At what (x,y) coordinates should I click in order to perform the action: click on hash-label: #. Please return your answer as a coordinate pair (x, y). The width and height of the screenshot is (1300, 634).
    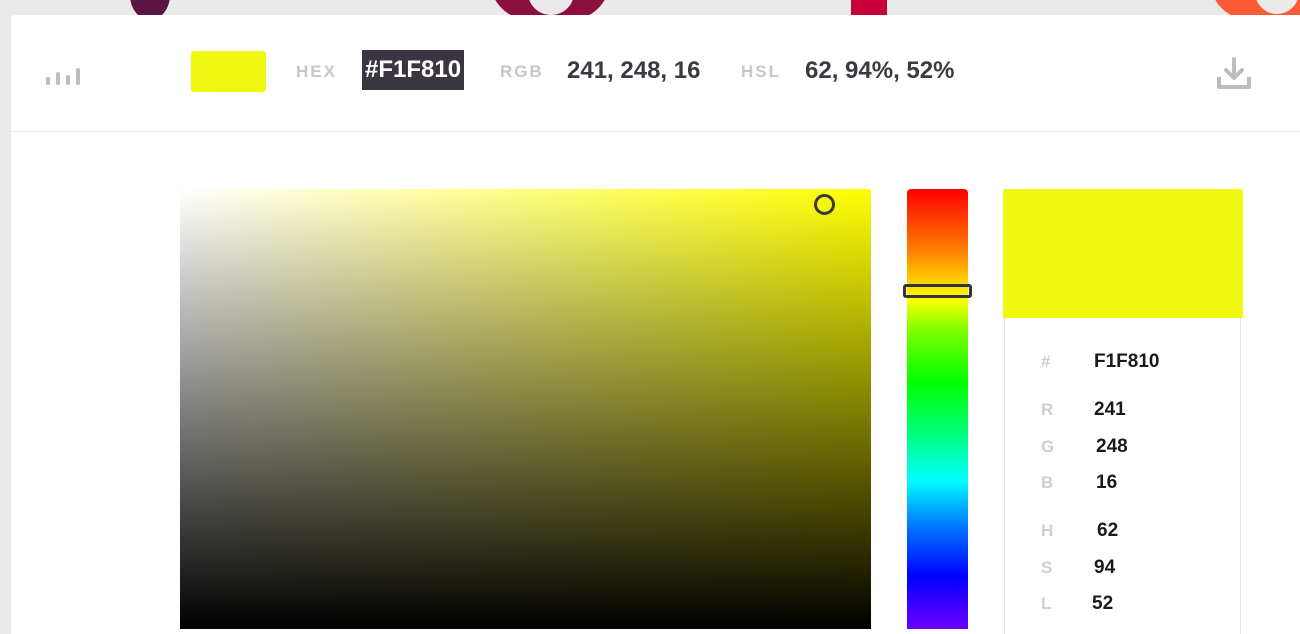
    Looking at the image, I should click on (1046, 361).